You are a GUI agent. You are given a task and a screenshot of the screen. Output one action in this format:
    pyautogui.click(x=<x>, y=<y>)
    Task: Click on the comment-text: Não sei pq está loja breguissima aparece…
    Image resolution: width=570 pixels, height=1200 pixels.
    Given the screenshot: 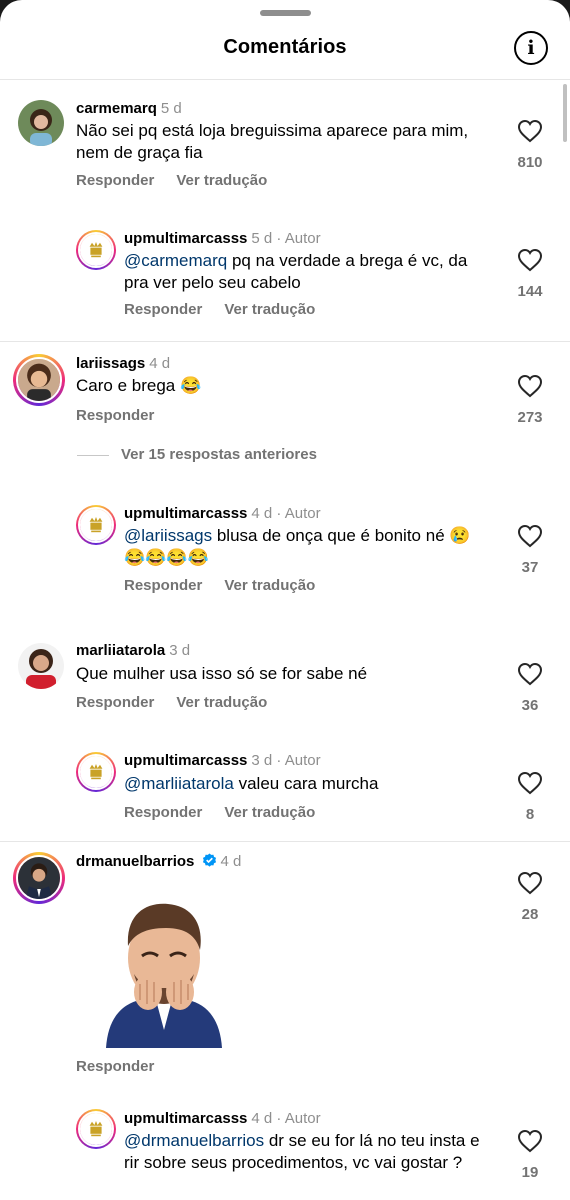 What is the action you would take?
    pyautogui.click(x=272, y=141)
    